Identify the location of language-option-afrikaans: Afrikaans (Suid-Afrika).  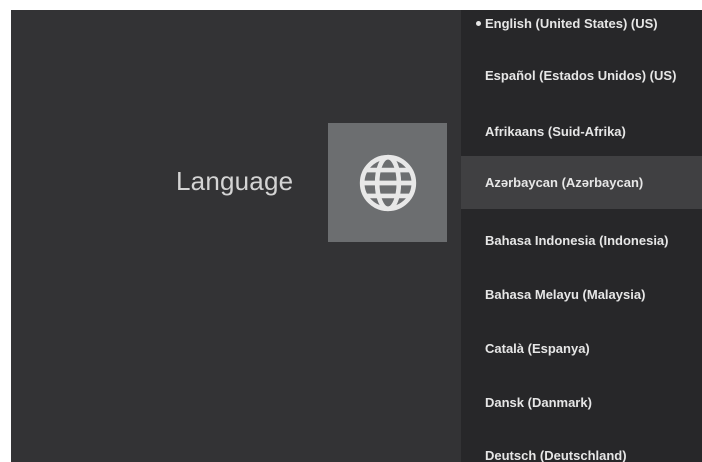
(581, 131).